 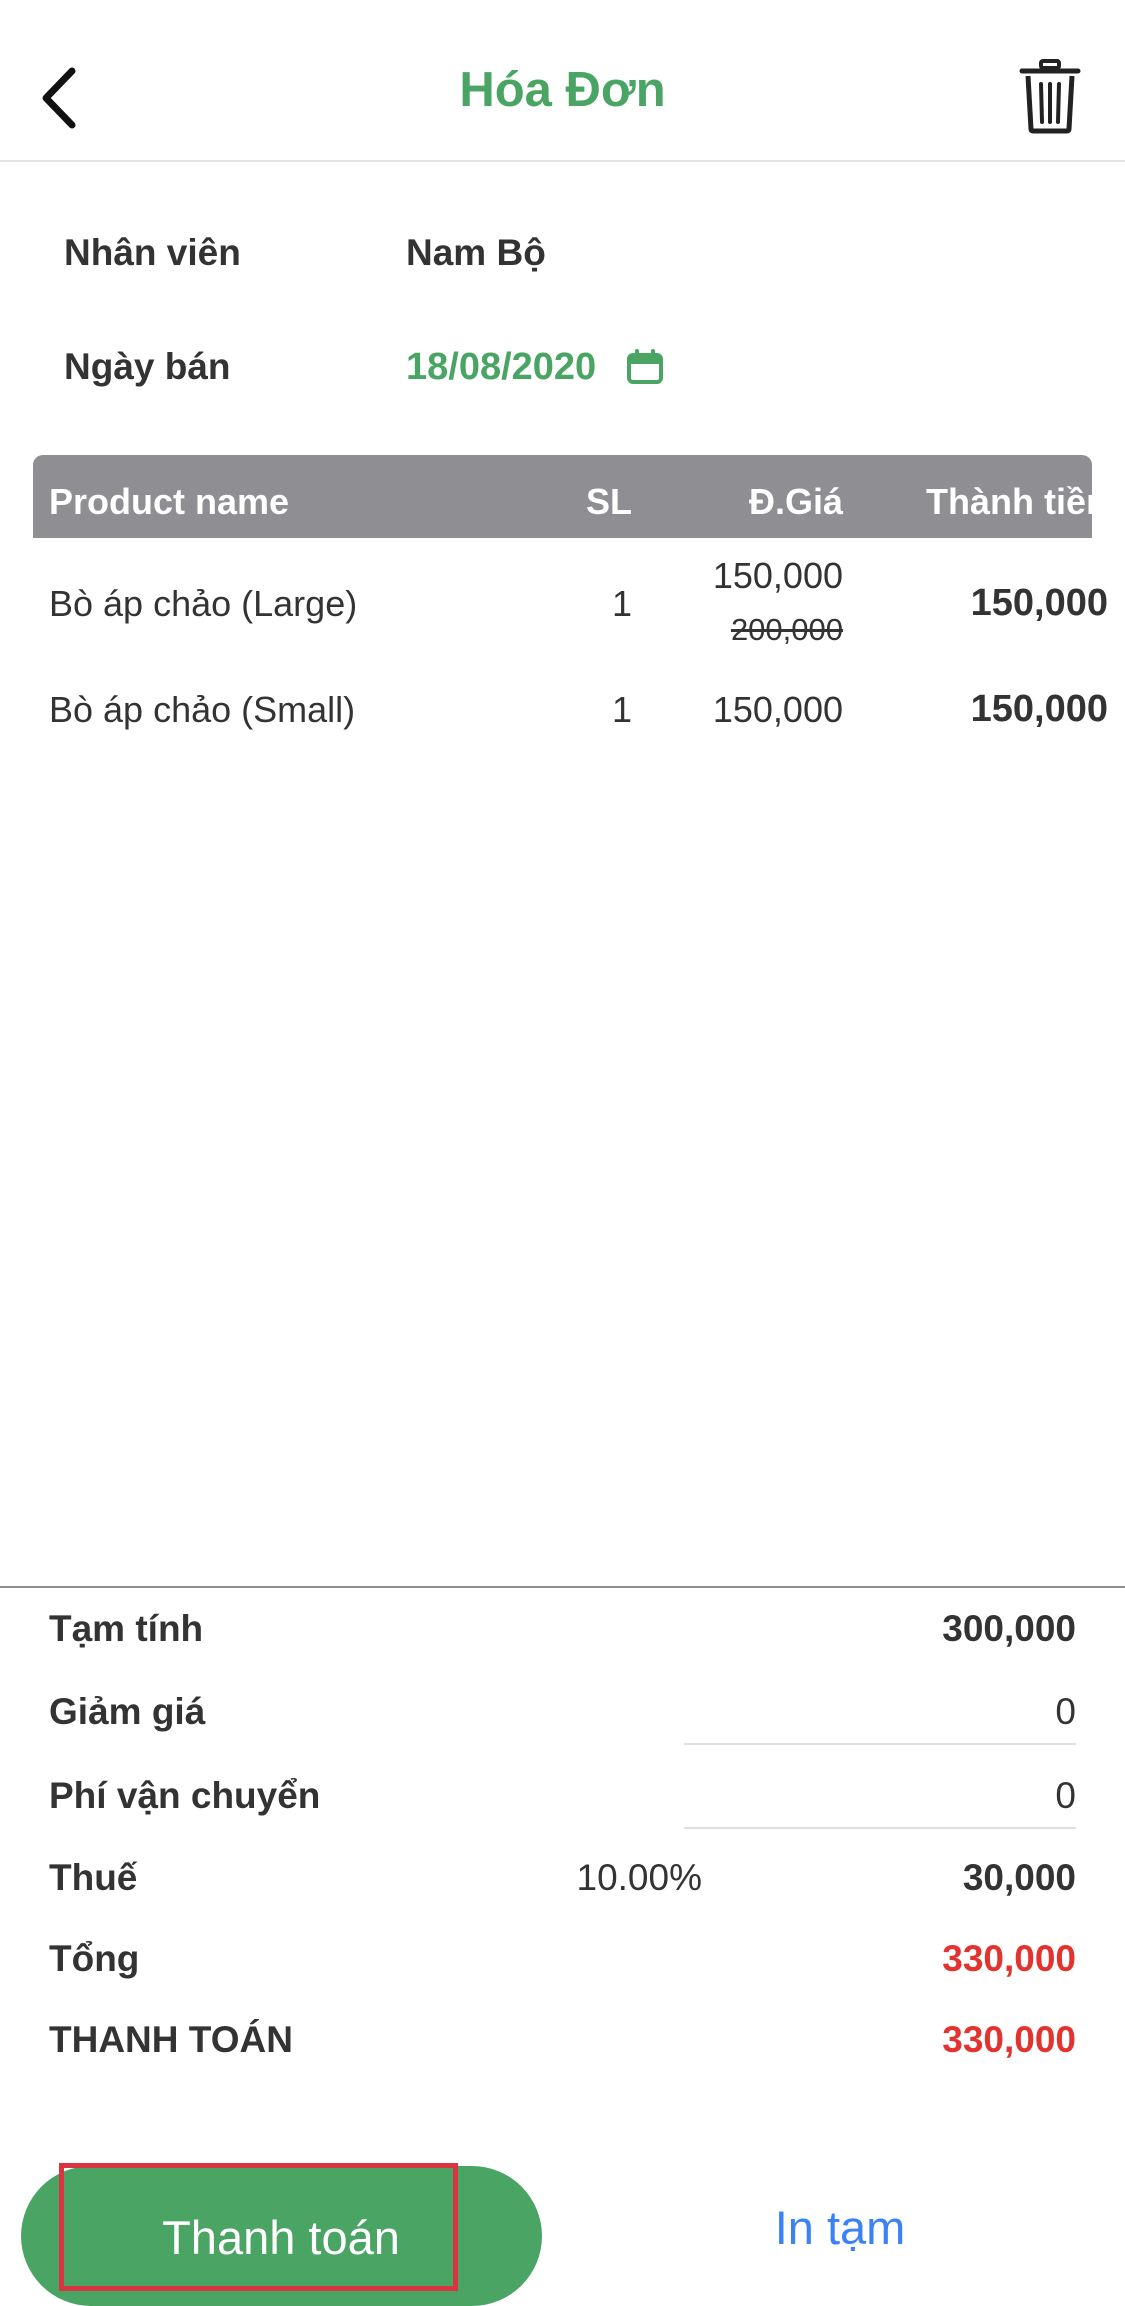 I want to click on total-value: 330,000, so click(x=1009, y=1958).